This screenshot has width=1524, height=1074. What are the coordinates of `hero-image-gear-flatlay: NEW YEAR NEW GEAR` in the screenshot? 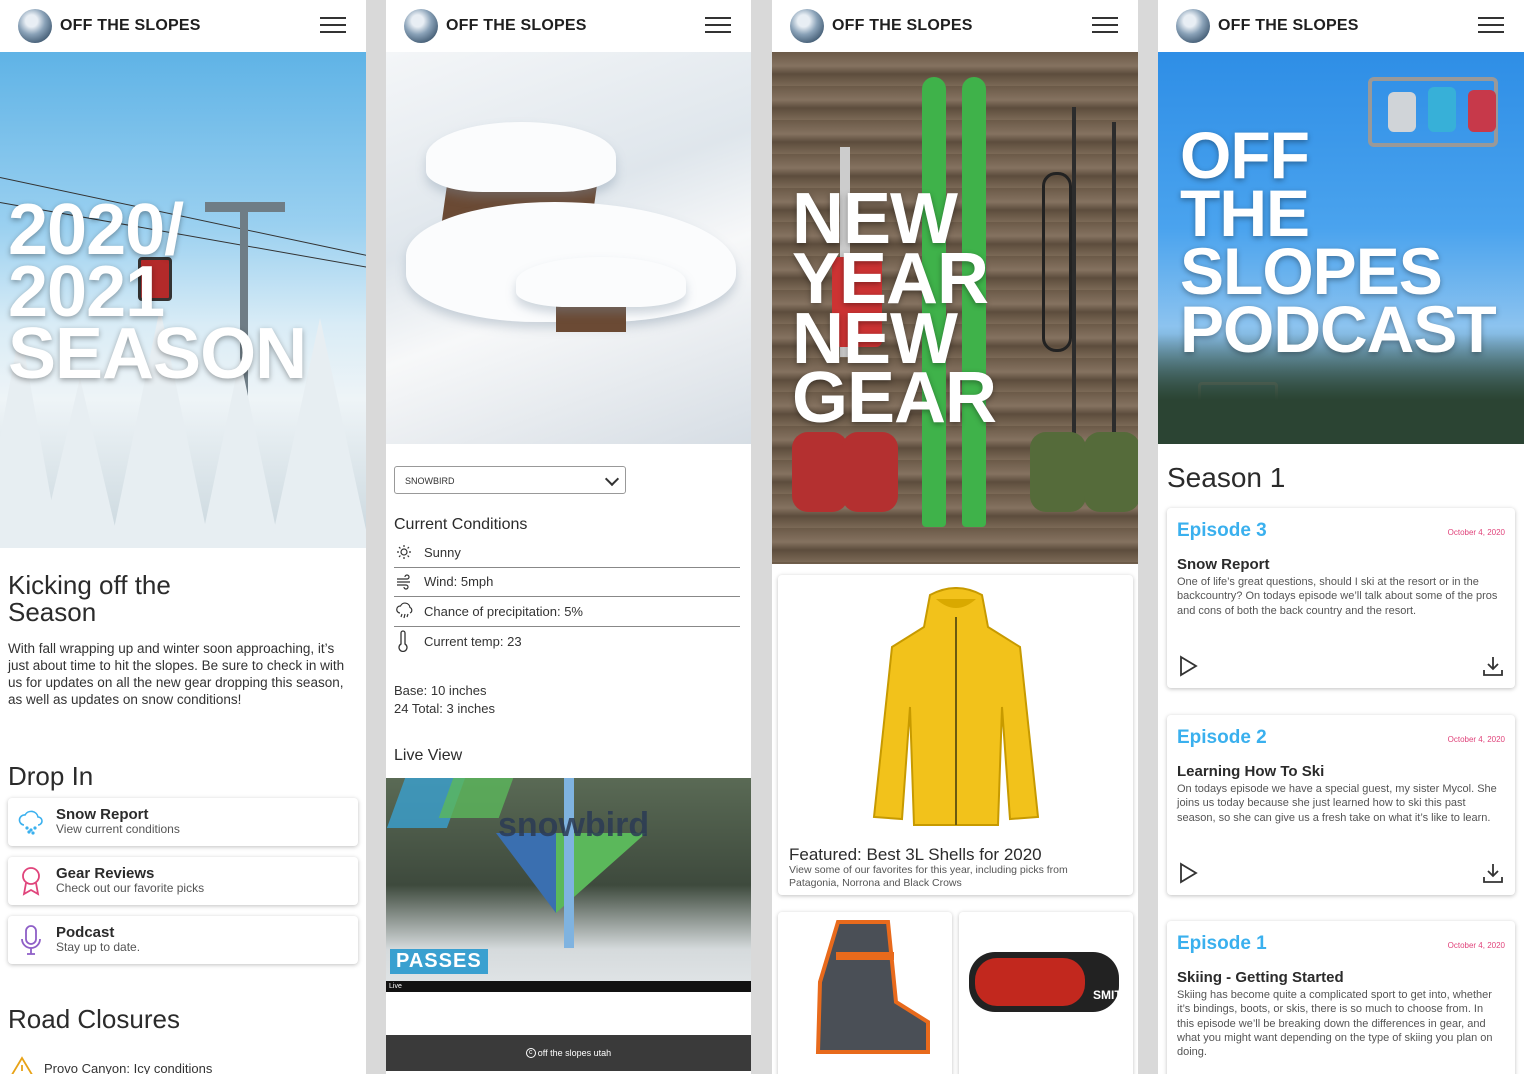 It's located at (955, 308).